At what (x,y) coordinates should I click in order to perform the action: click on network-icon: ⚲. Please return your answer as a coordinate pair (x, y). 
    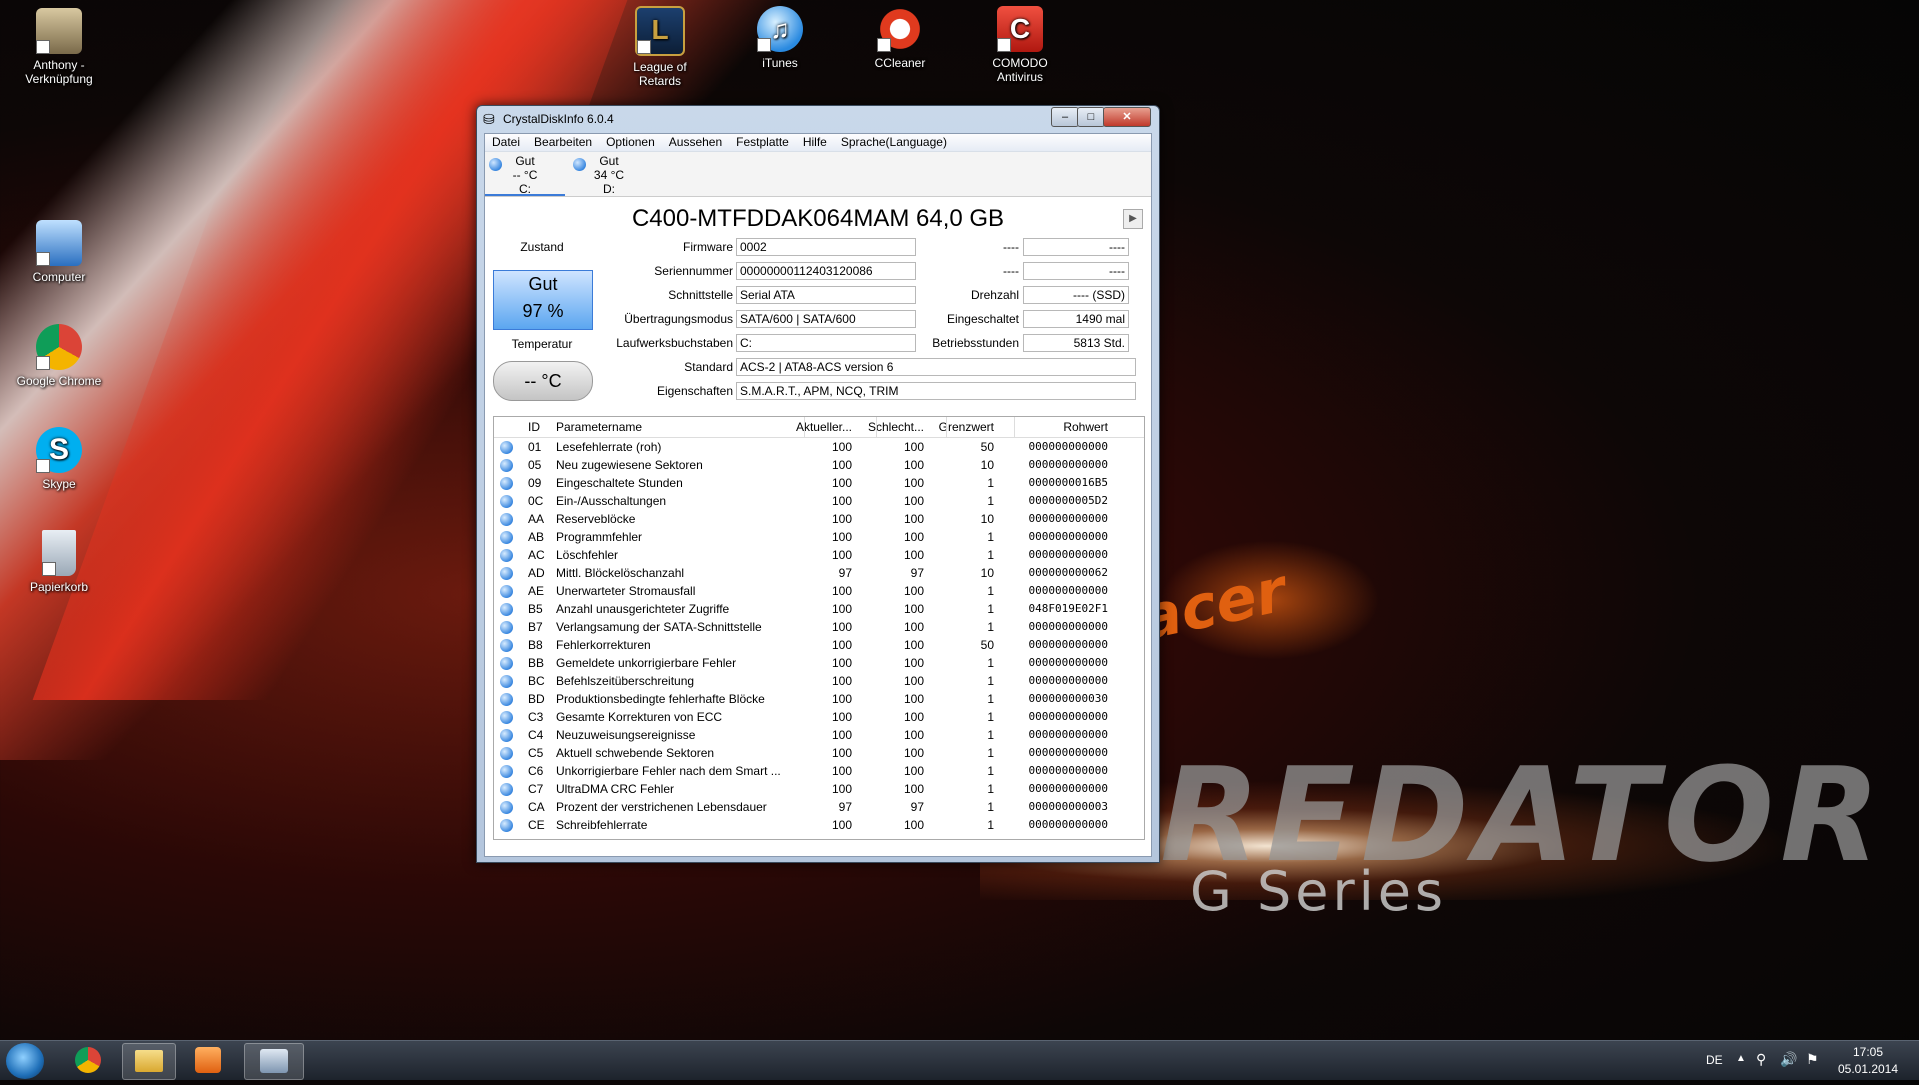
    Looking at the image, I should click on (1761, 1059).